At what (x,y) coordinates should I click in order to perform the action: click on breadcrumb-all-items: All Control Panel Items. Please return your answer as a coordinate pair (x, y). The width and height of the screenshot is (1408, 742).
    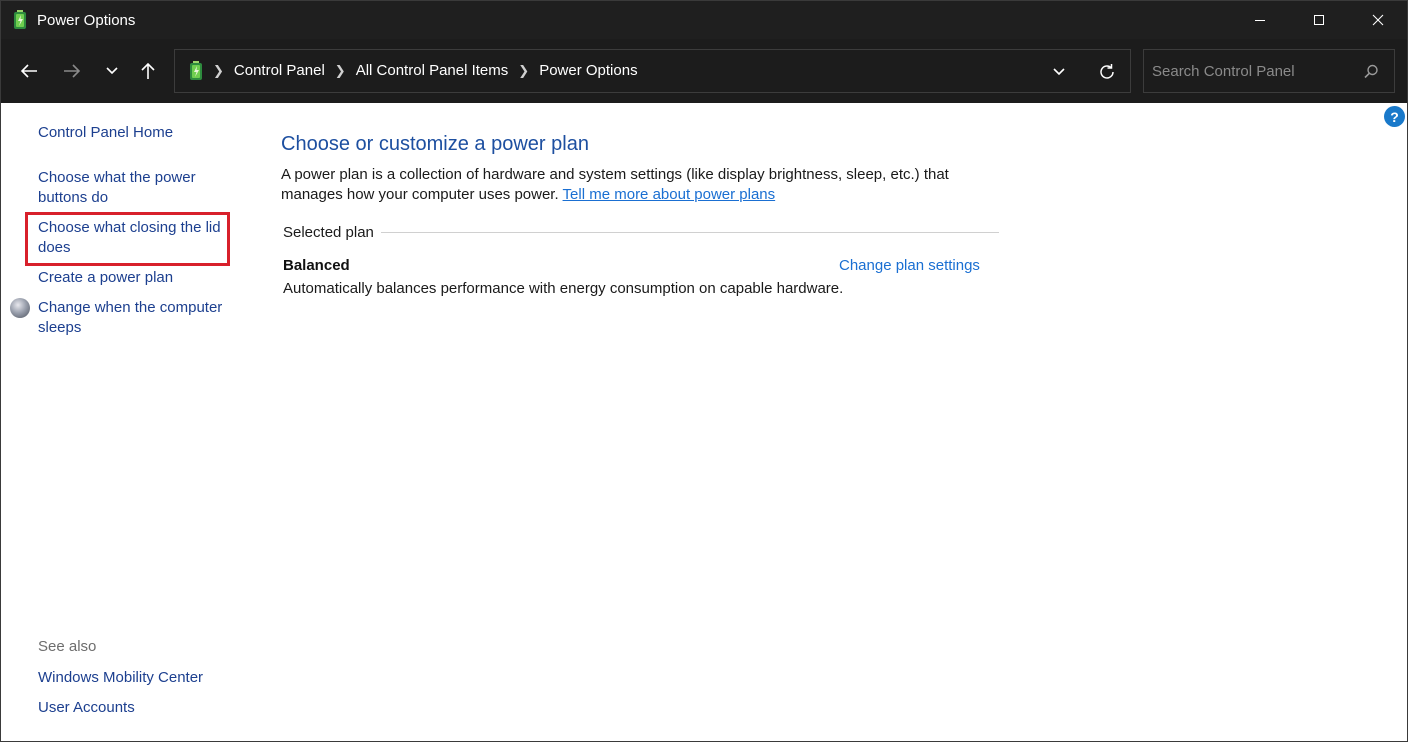
    Looking at the image, I should click on (432, 70).